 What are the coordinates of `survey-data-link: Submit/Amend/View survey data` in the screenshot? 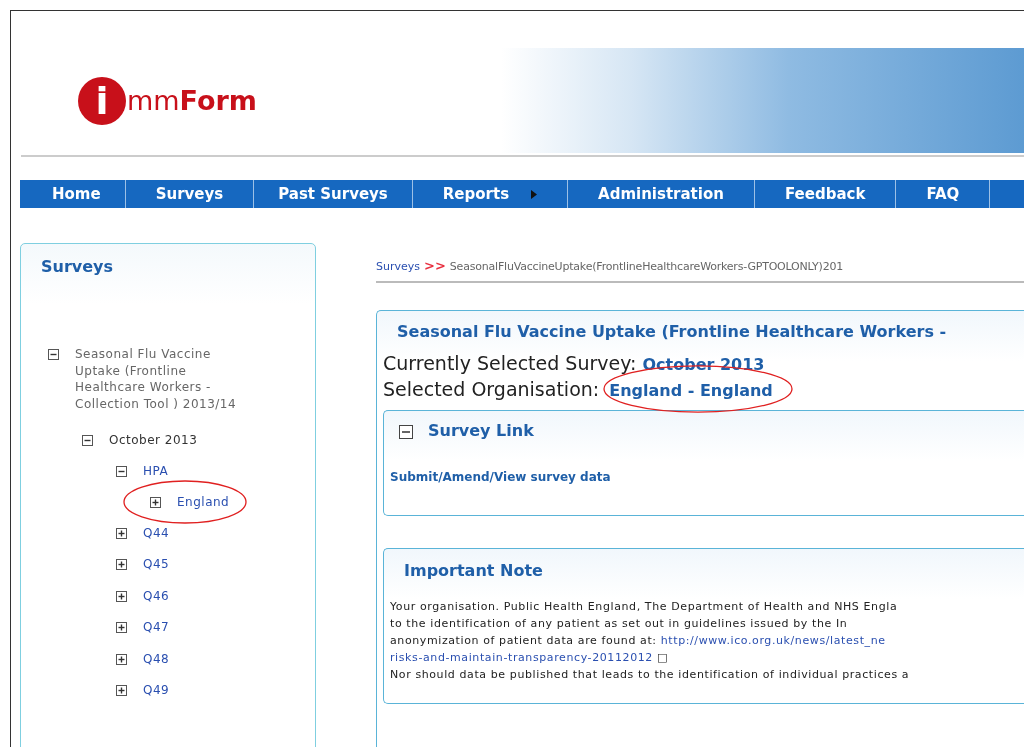 It's located at (707, 477).